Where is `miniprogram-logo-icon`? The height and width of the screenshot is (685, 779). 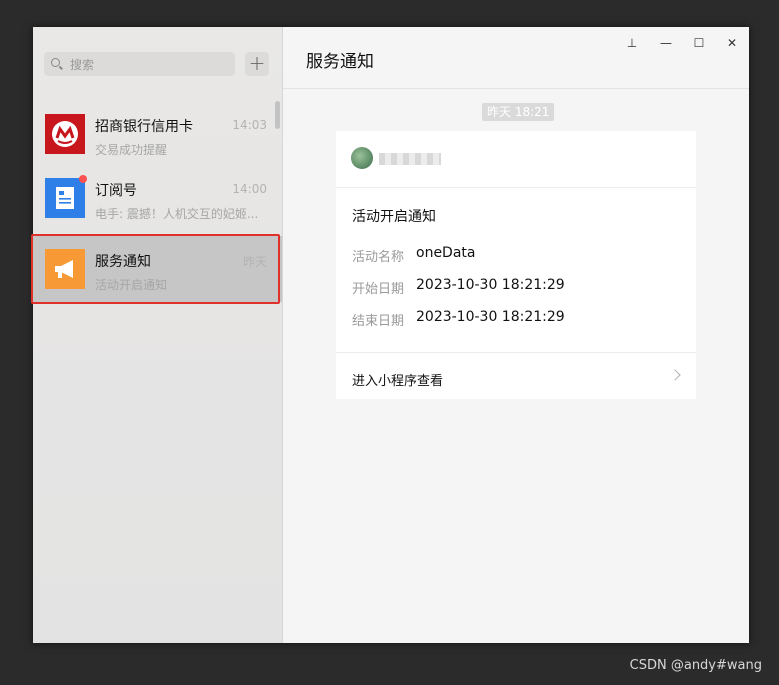 miniprogram-logo-icon is located at coordinates (362, 158).